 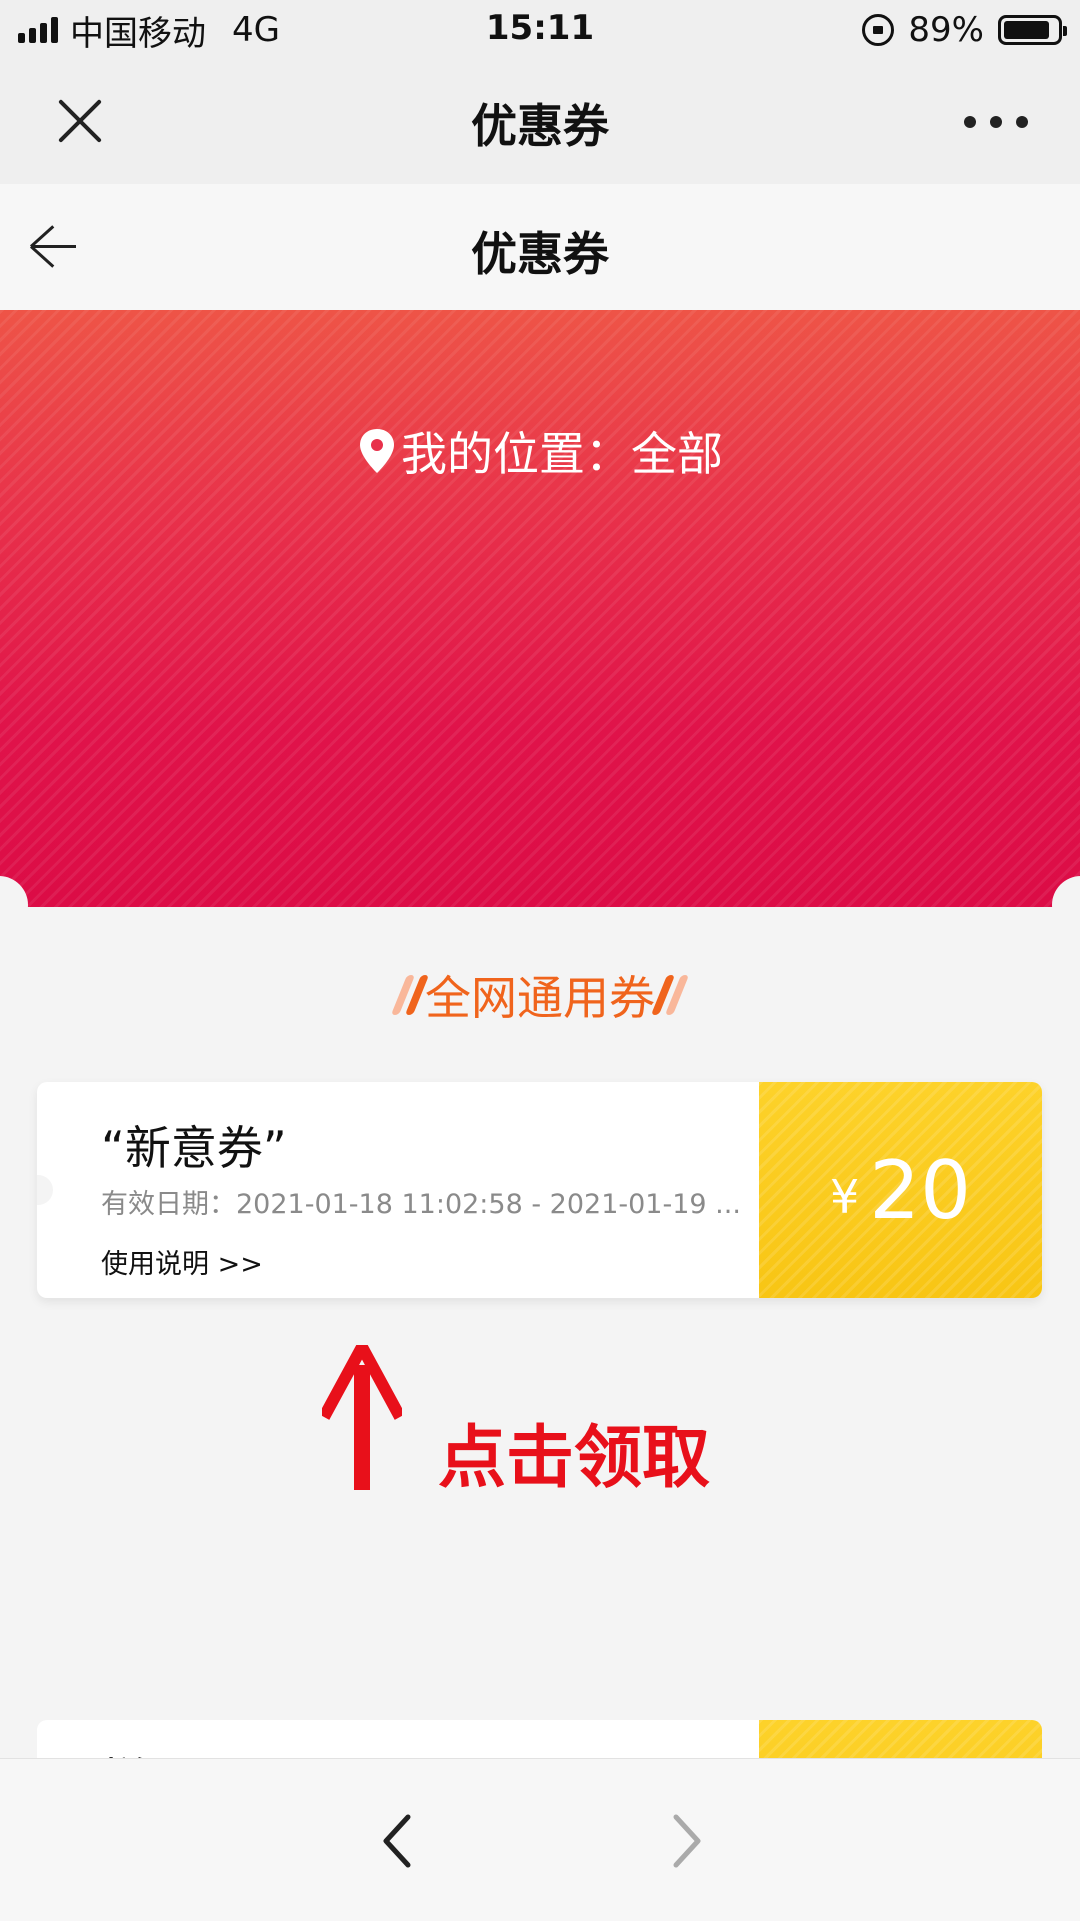 What do you see at coordinates (574, 1458) in the screenshot?
I see `click-to-claim-hint: 点击领取` at bounding box center [574, 1458].